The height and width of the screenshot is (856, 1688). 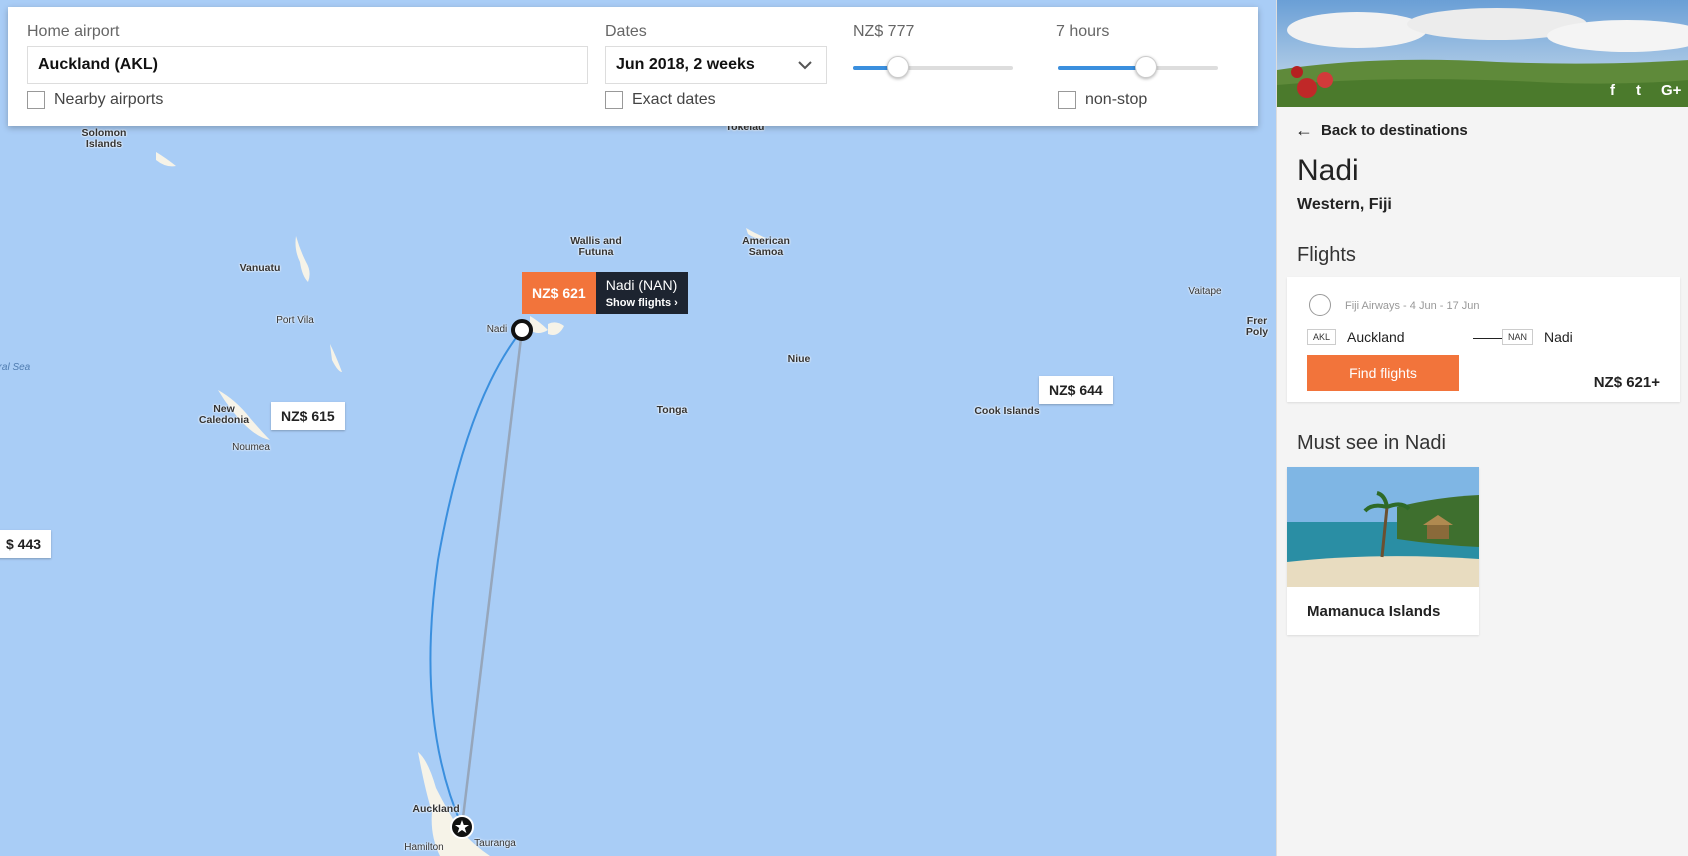 I want to click on map-label-vanuatu: Vanuatu, so click(x=260, y=268).